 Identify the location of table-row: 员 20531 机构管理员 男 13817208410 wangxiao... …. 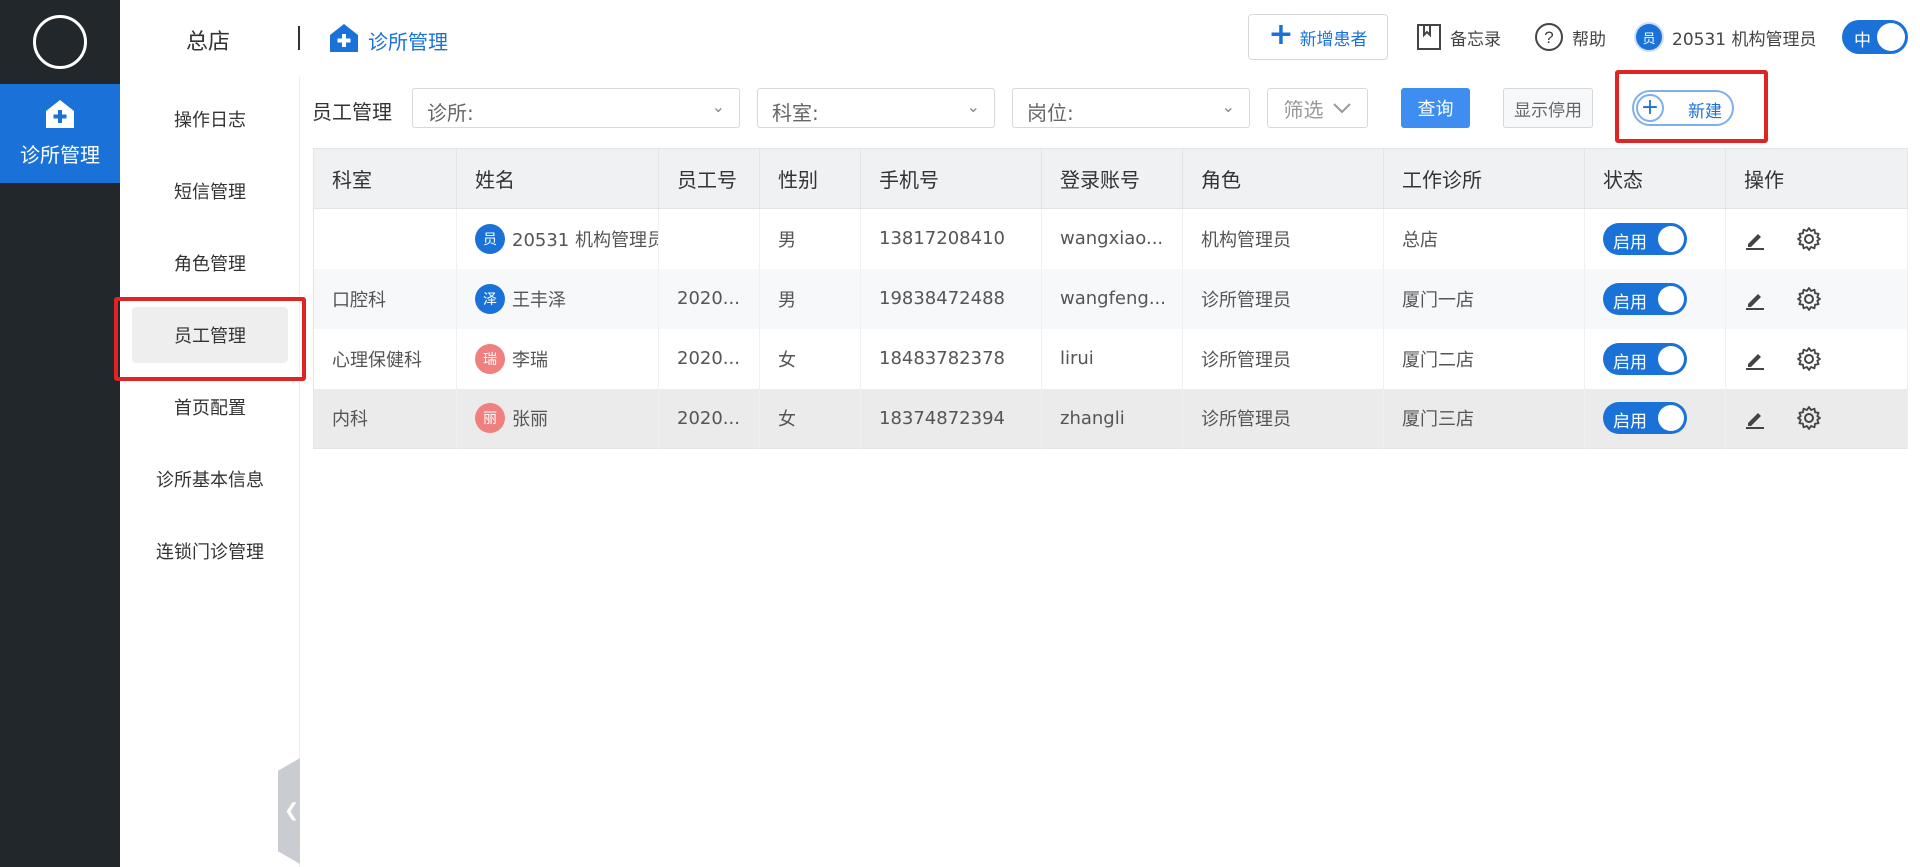
(1110, 238).